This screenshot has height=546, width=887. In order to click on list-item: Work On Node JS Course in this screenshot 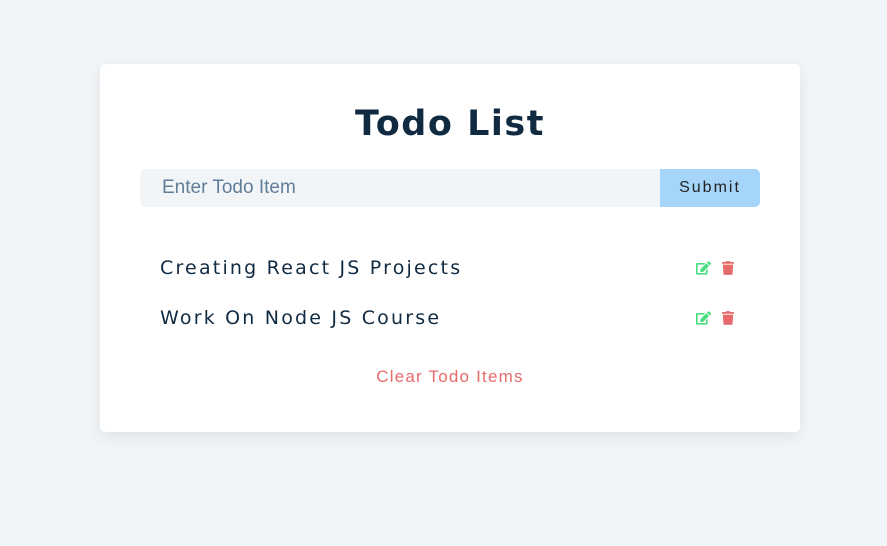, I will do `click(450, 318)`.